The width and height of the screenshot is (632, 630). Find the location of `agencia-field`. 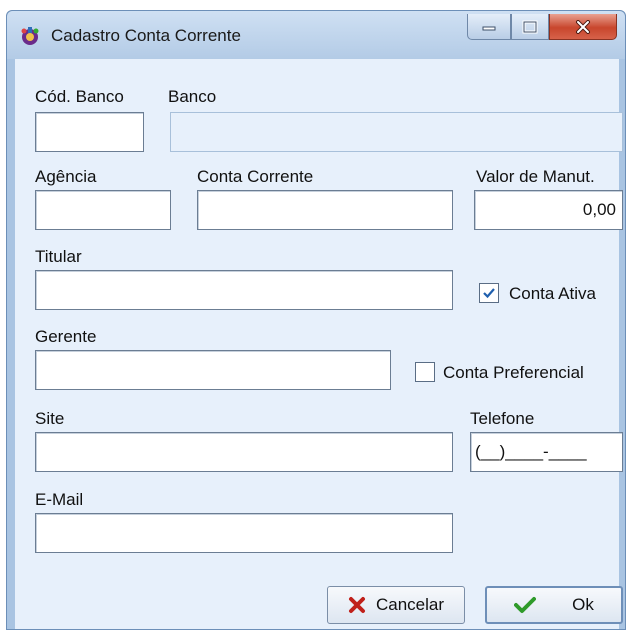

agencia-field is located at coordinates (103, 210).